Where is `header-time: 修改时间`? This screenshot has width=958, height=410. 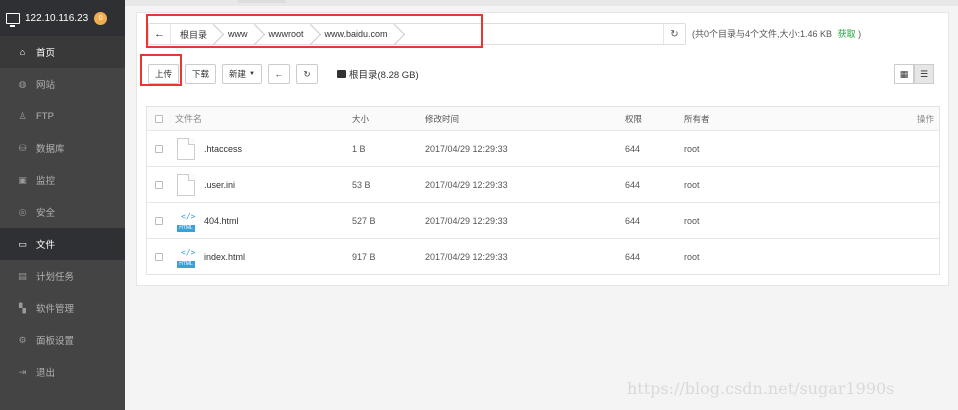
header-time: 修改时间 is located at coordinates (442, 119).